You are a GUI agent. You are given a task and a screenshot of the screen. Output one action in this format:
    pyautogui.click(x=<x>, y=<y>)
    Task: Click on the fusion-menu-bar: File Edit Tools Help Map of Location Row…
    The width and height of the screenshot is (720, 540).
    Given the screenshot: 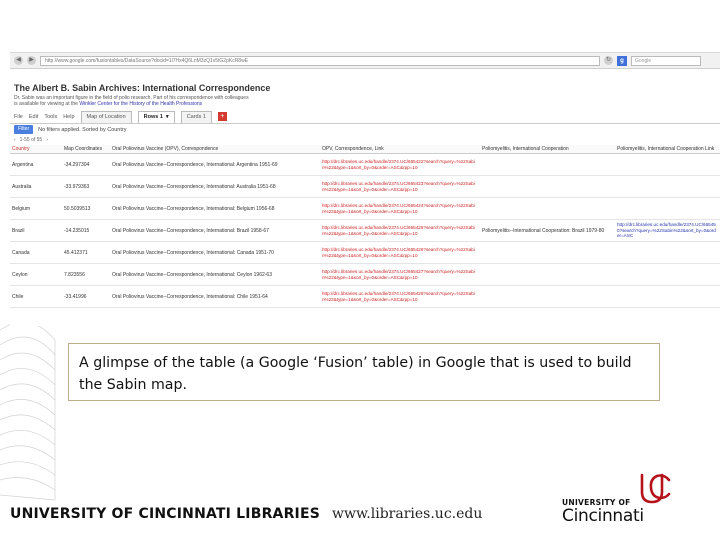 What is the action you would take?
    pyautogui.click(x=365, y=116)
    